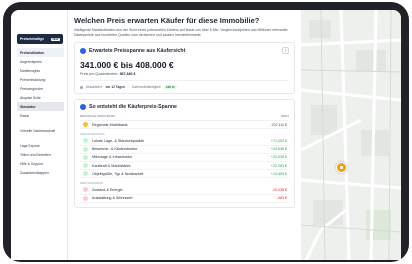  What do you see at coordinates (184, 141) in the screenshot?
I see `table-row: Lokale Lage- & Standortqualität +71.002 €` at bounding box center [184, 141].